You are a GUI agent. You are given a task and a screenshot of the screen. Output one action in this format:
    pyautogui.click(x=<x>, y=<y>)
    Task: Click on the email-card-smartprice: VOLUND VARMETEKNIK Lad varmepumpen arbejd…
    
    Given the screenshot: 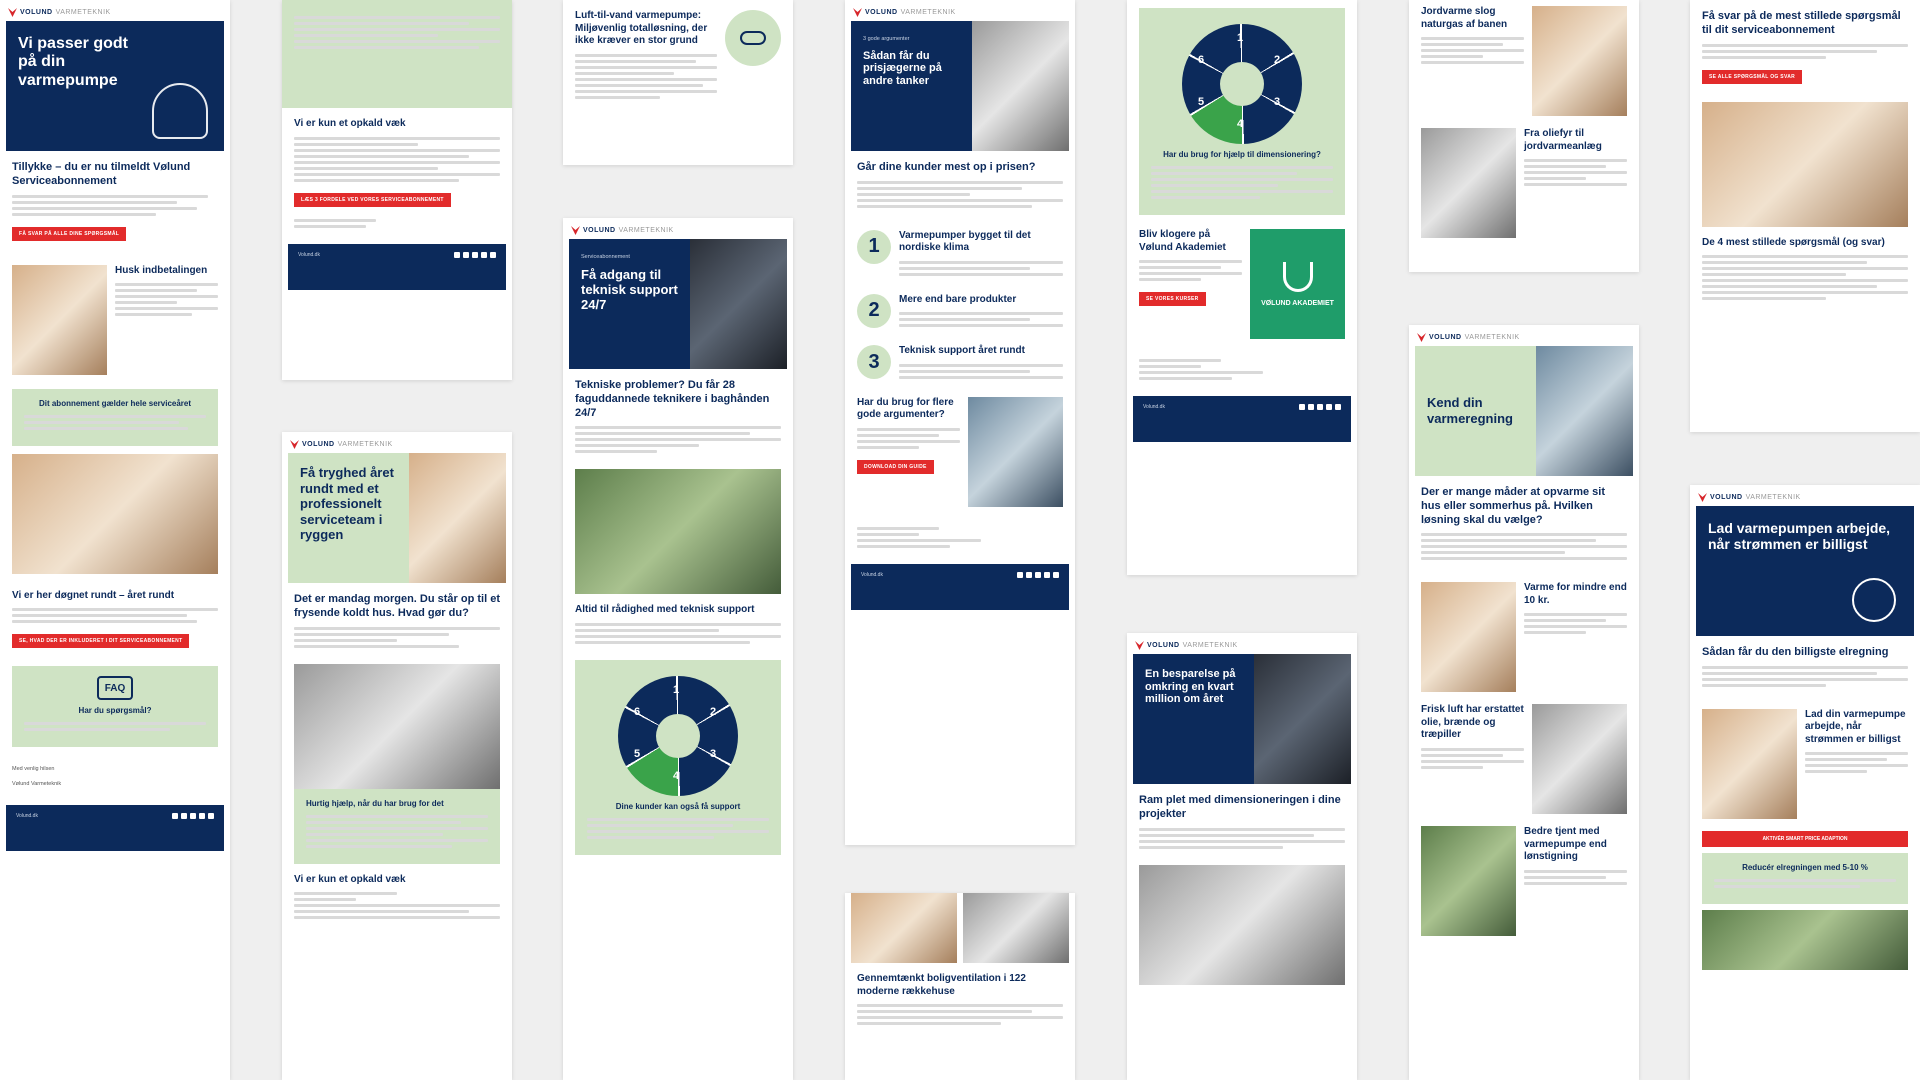 What is the action you would take?
    pyautogui.click(x=1805, y=782)
    